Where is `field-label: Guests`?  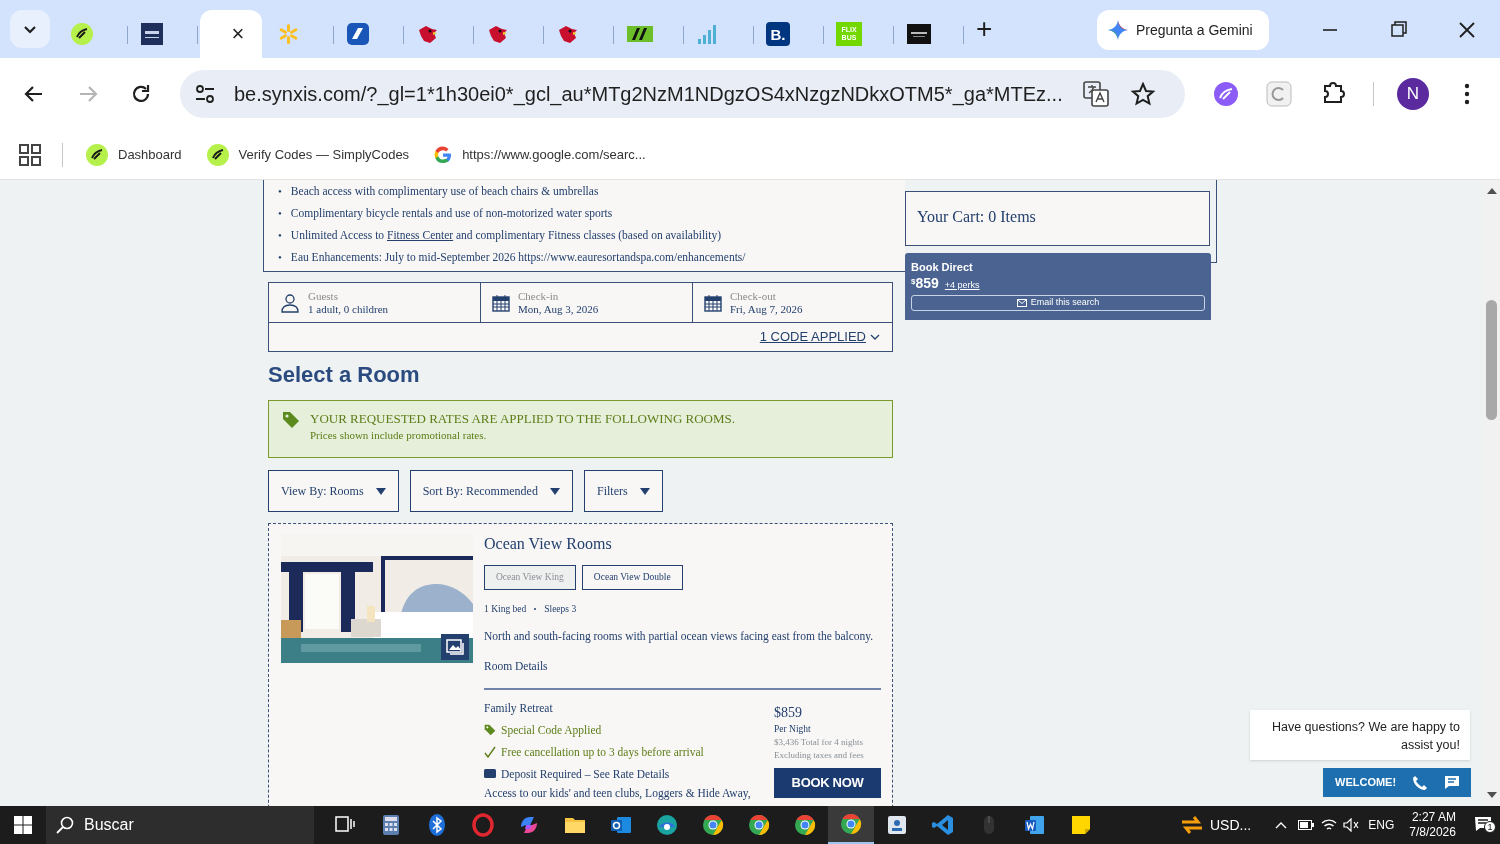 field-label: Guests is located at coordinates (323, 296).